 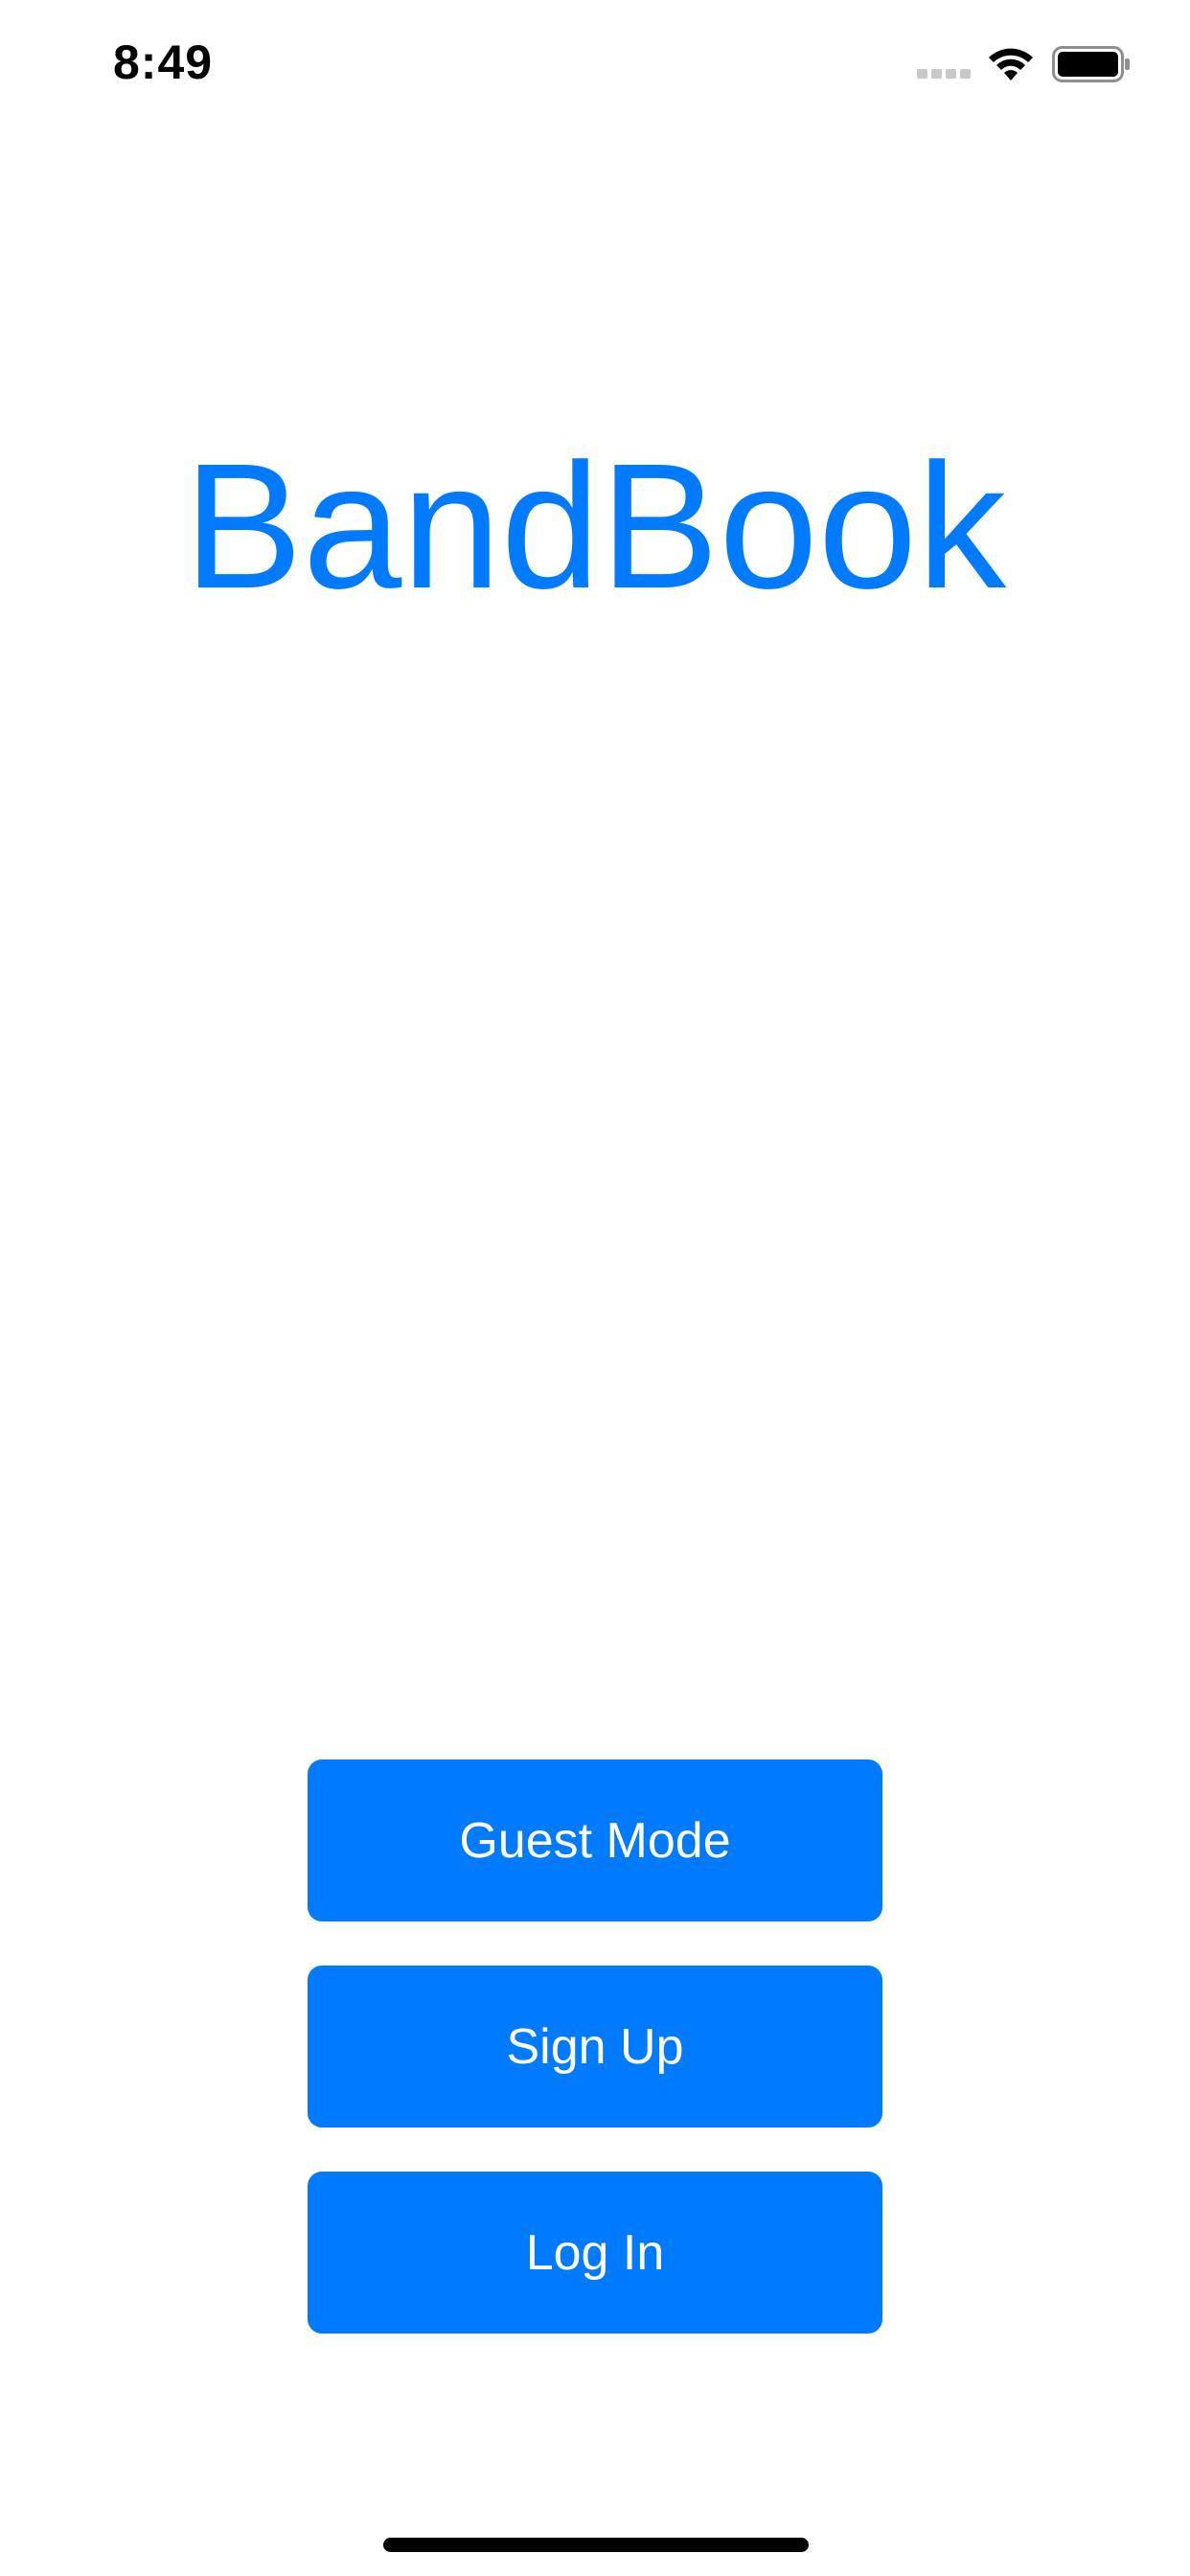 I want to click on status-bar: 8:49, so click(x=595, y=63).